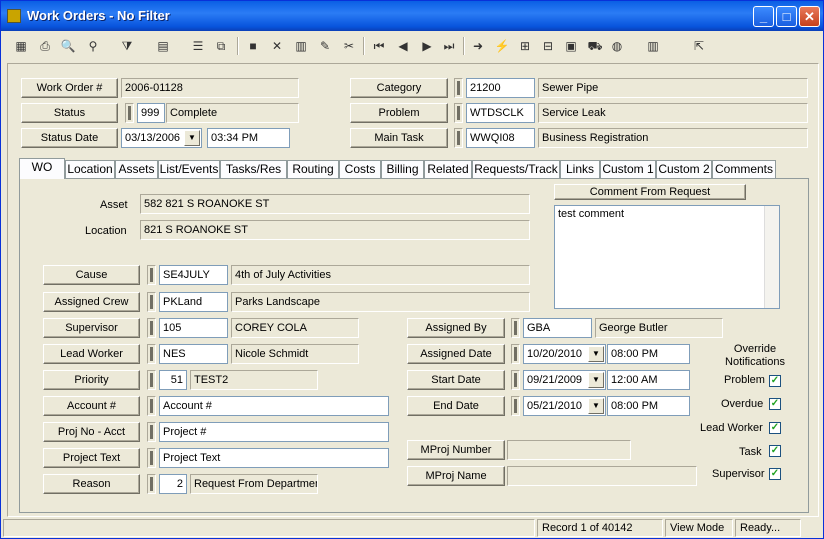 Image resolution: width=824 pixels, height=539 pixels. I want to click on proj-acct-field: Project #, so click(274, 432).